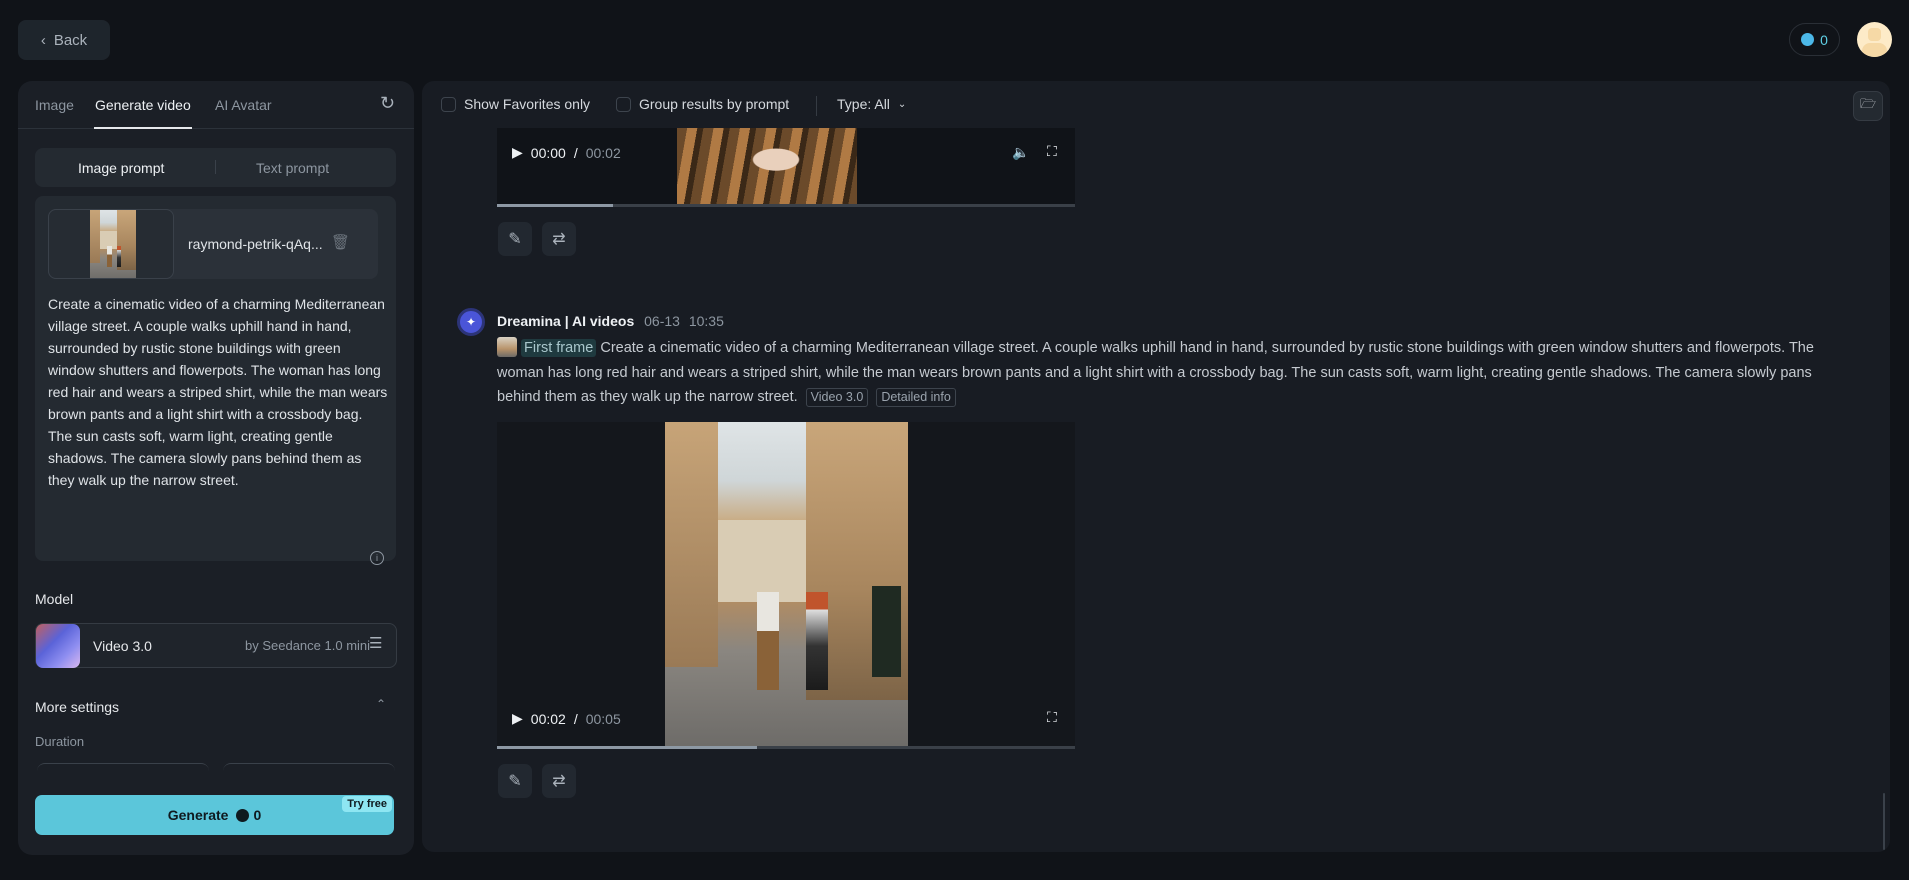  I want to click on model-thumbnail, so click(58, 646).